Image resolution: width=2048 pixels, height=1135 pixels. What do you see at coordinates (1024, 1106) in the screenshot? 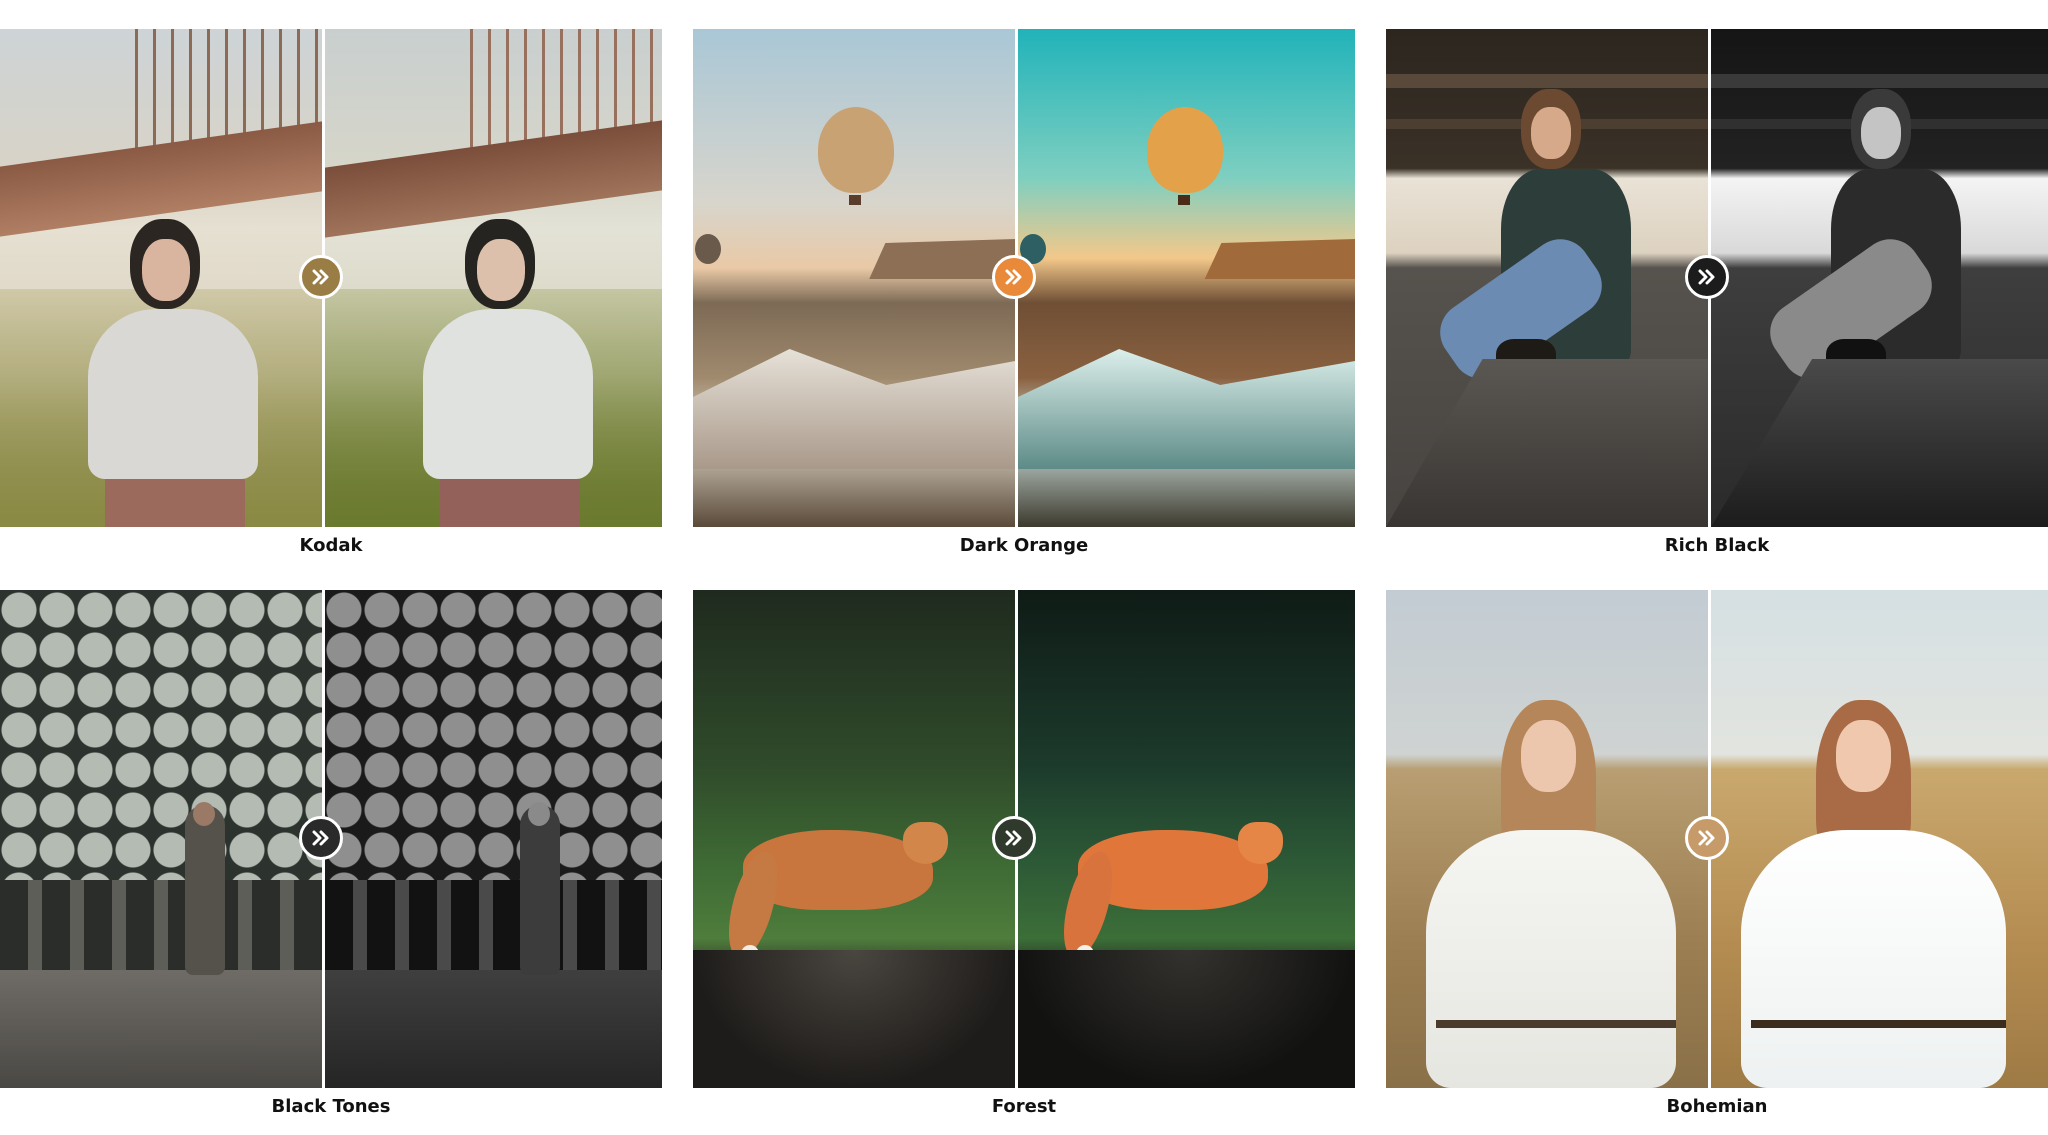
I see `preset-name: Forest` at bounding box center [1024, 1106].